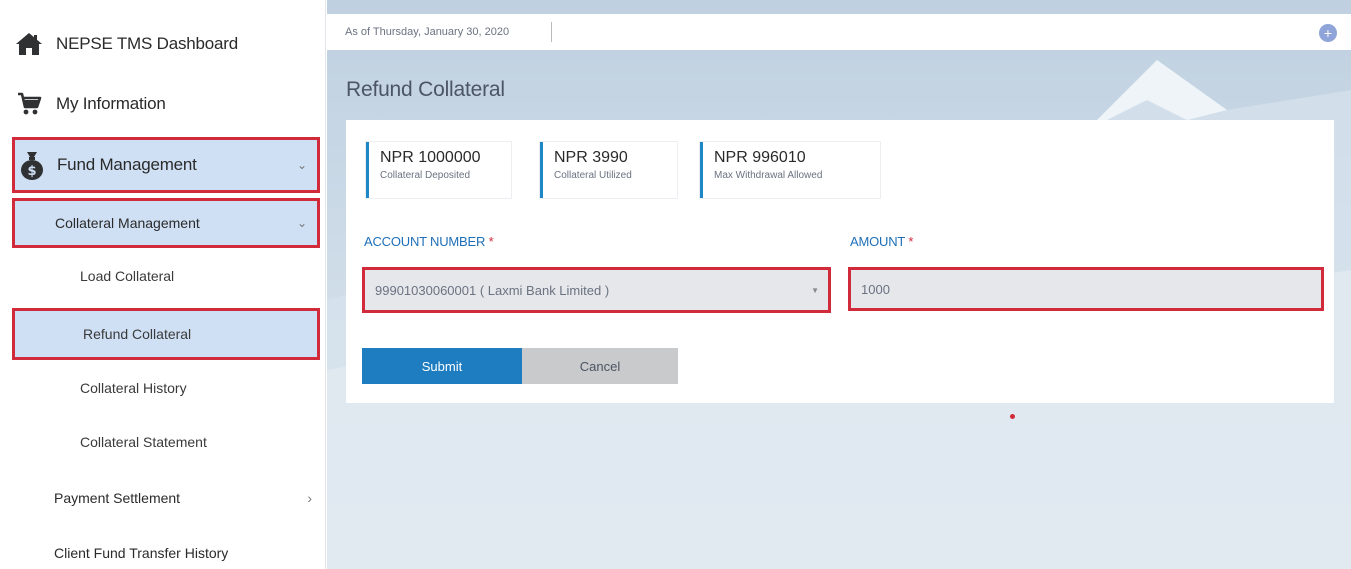 Image resolution: width=1351 pixels, height=569 pixels. What do you see at coordinates (117, 498) in the screenshot?
I see `sidebar-item-label: Payment Settlement` at bounding box center [117, 498].